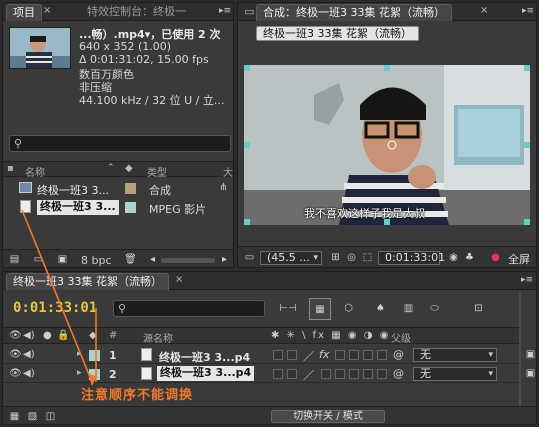 This screenshot has height=427, width=539. Describe the element at coordinates (157, 171) in the screenshot. I see `column-type: 类型` at that location.